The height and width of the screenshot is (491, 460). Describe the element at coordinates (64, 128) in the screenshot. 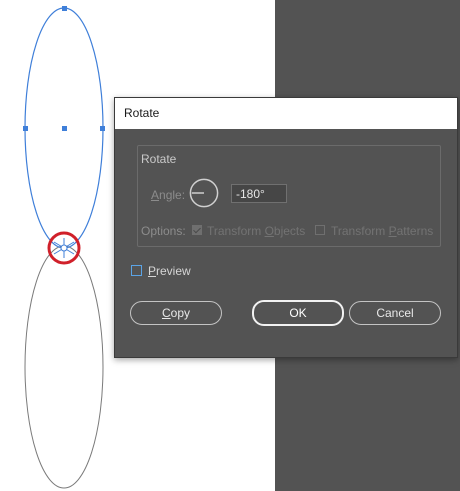

I see `center-point` at that location.